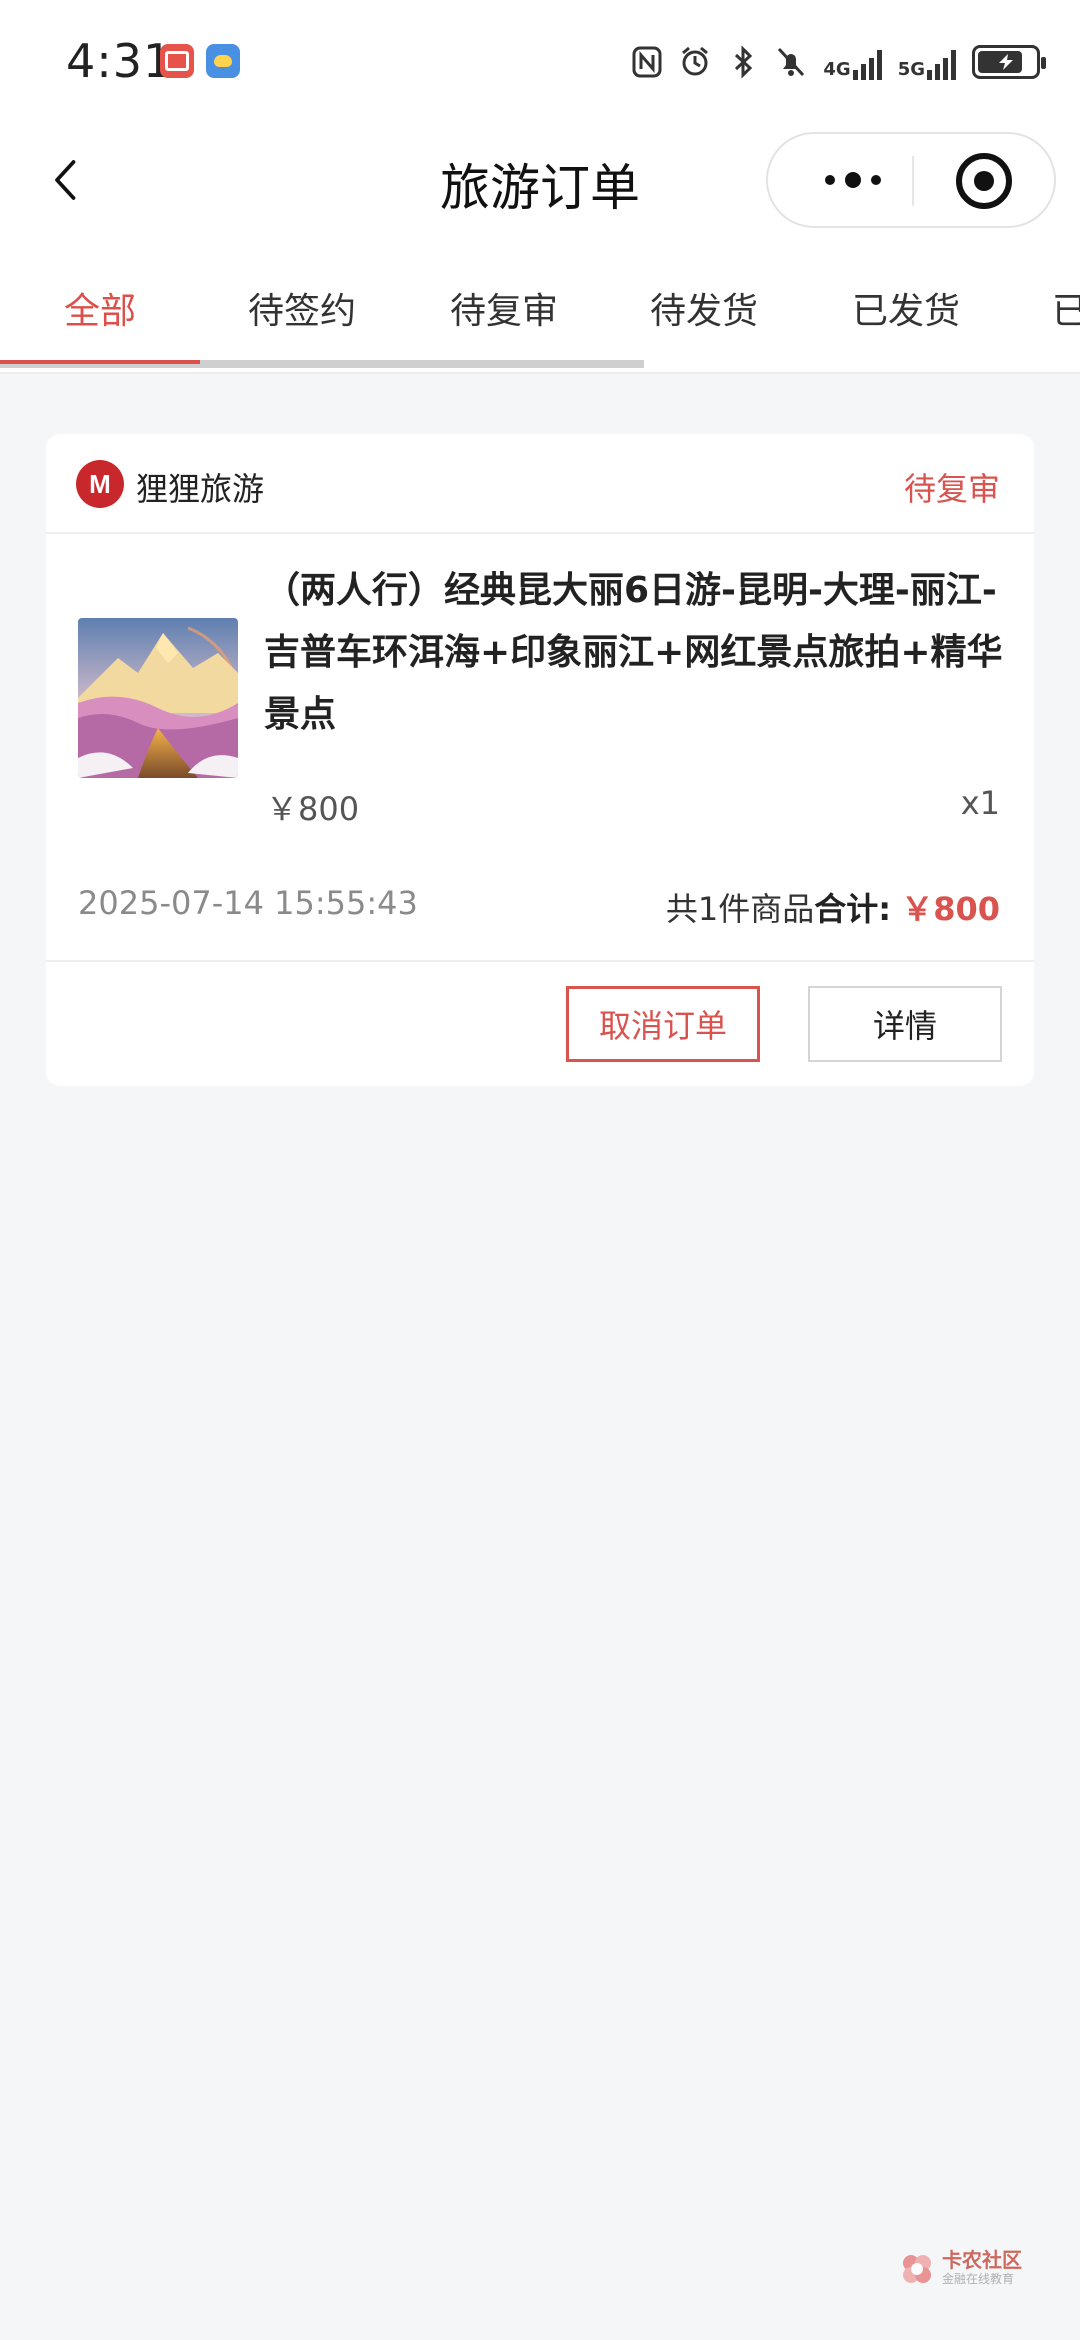 The width and height of the screenshot is (1080, 2340). I want to click on alarm-icon, so click(695, 62).